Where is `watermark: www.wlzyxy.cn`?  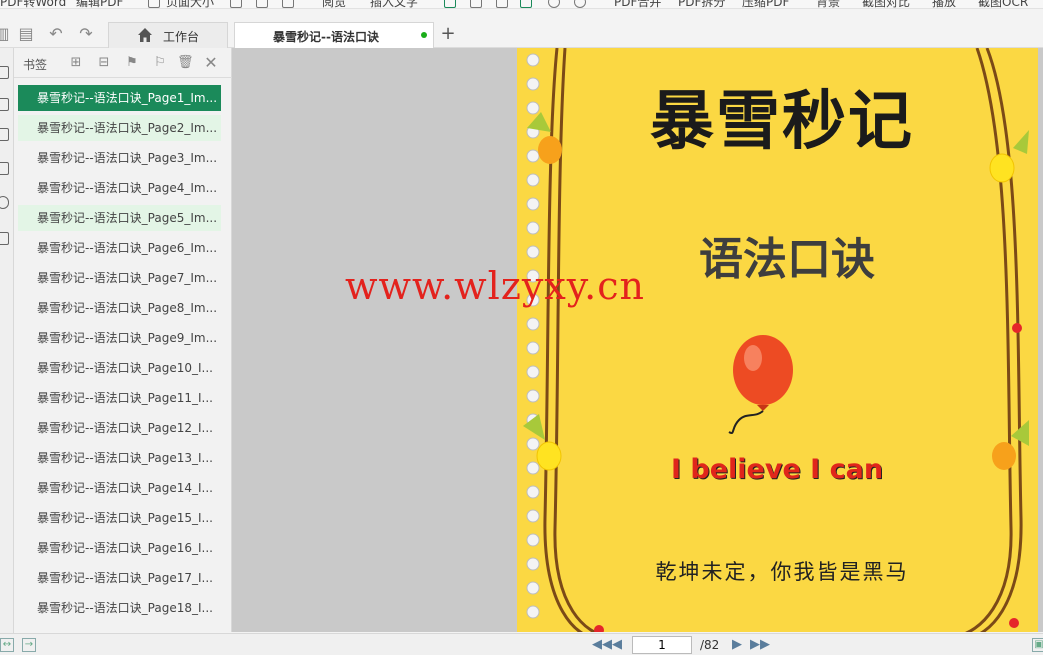
watermark: www.wlzyxy.cn is located at coordinates (495, 286).